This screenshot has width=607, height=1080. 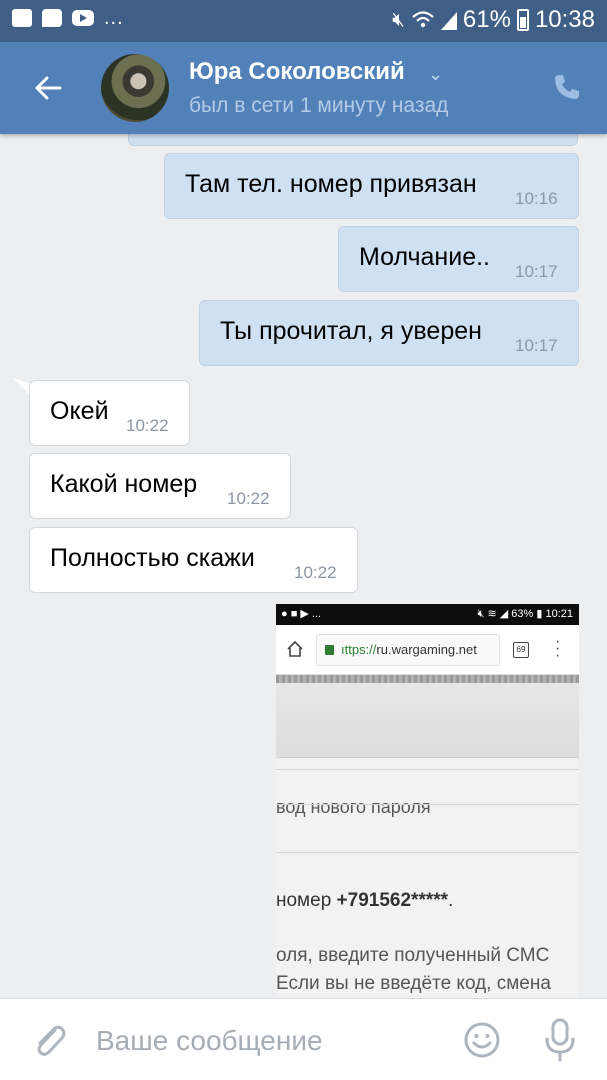 I want to click on attachment-status-bar: ● ■ ▶ ... 🔇︎ ≋ ◢ 63% ▮ 10:21, so click(x=427, y=614).